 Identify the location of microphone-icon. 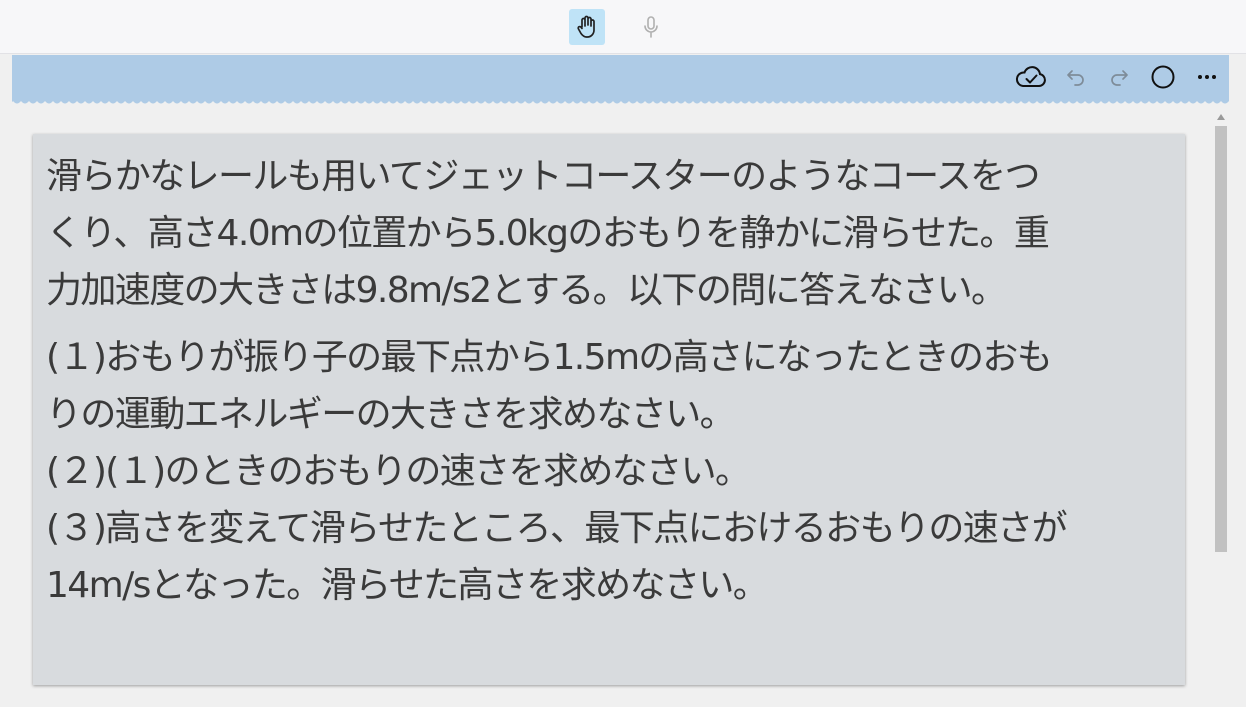
(651, 27).